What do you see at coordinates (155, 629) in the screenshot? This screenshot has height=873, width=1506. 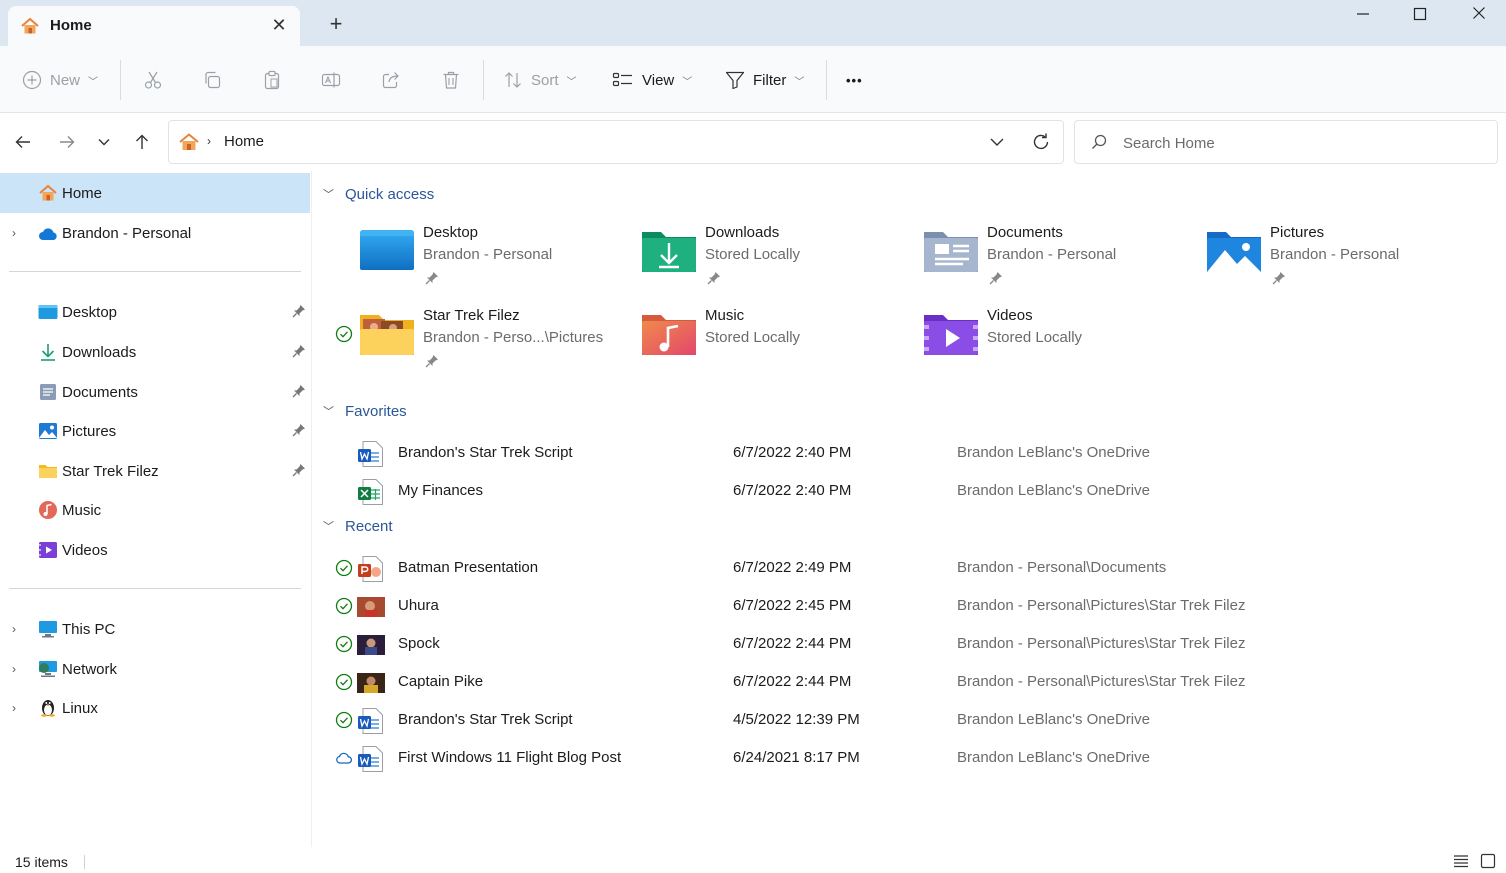 I see `sidebar-item-this-pc: › This PC` at bounding box center [155, 629].